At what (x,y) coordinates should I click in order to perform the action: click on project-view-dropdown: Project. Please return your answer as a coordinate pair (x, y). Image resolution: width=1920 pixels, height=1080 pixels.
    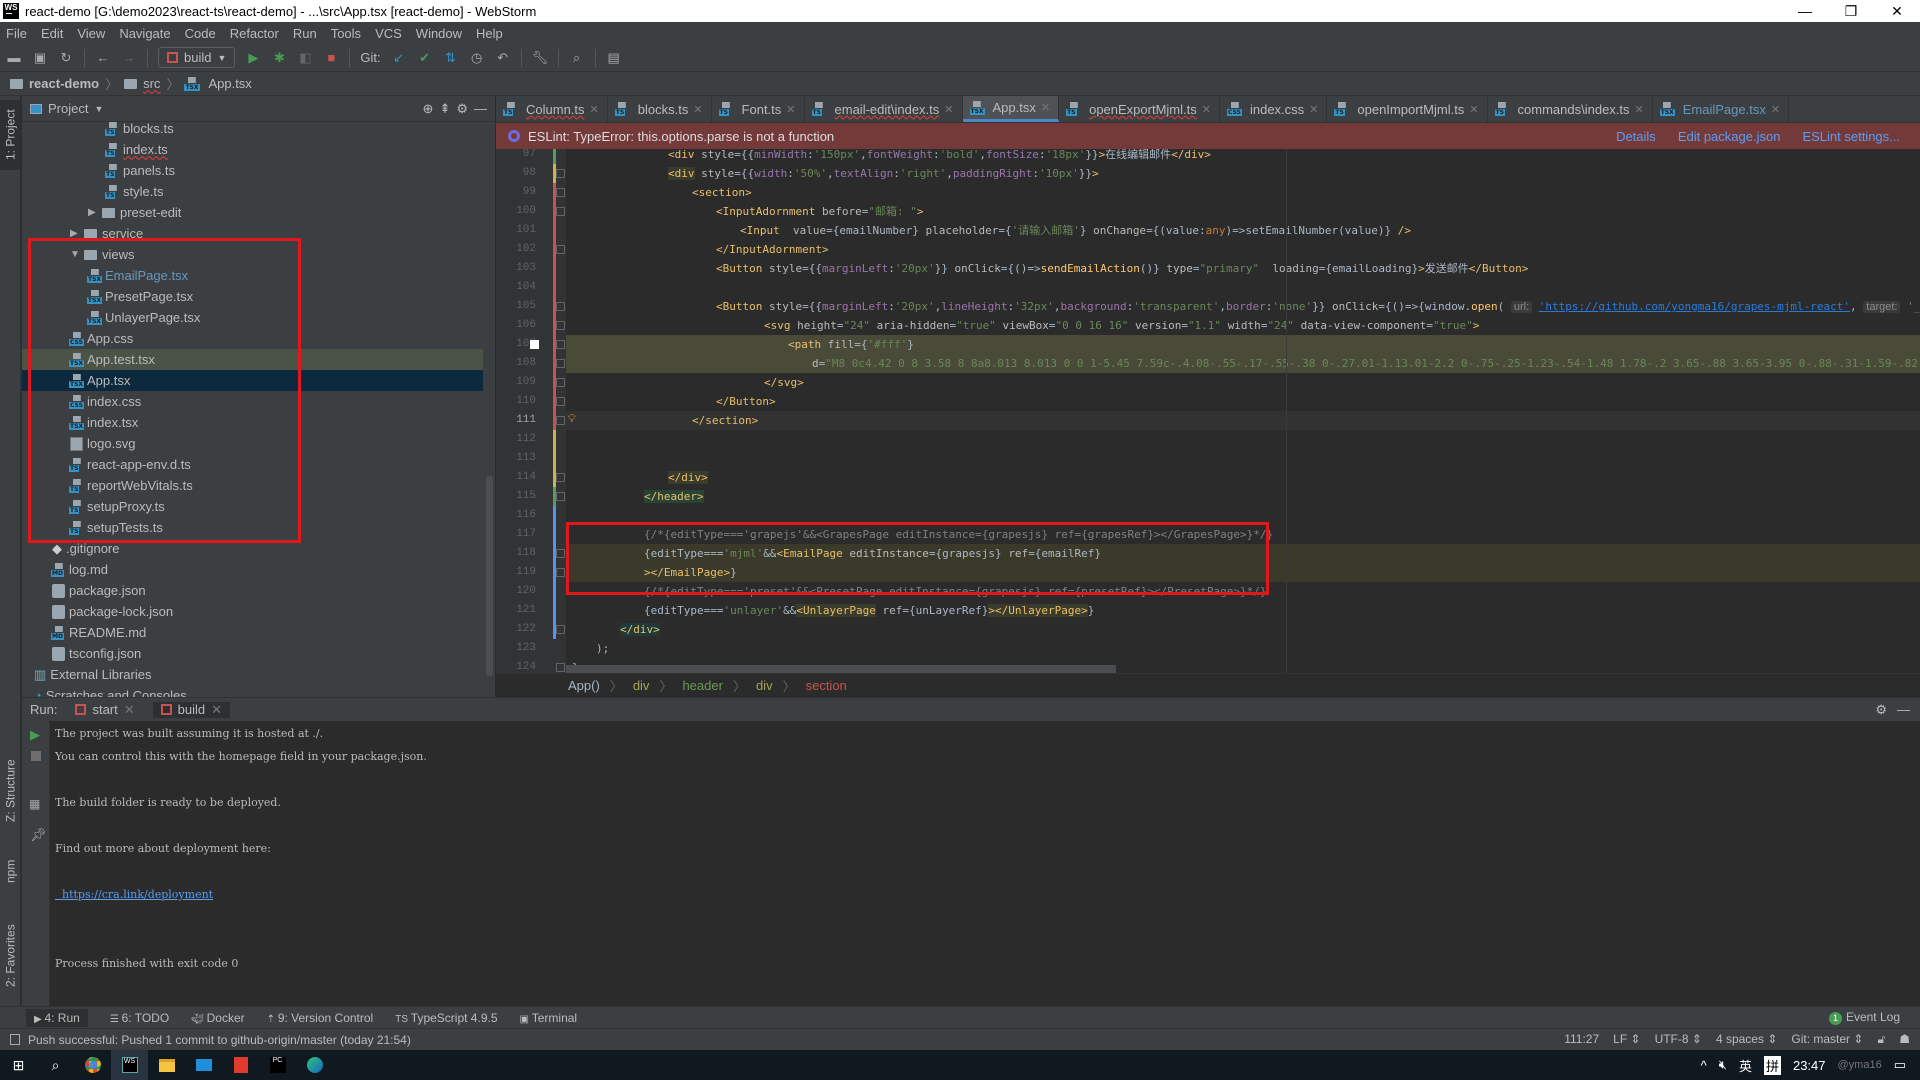
    Looking at the image, I should click on (68, 108).